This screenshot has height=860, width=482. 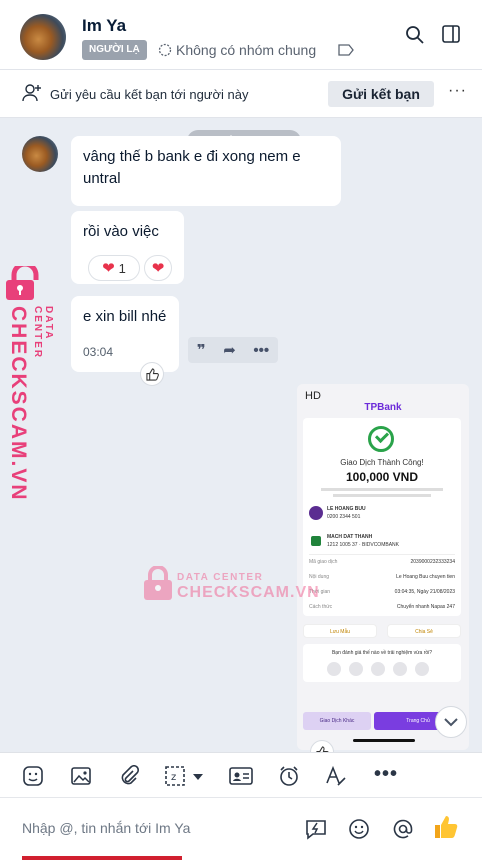 What do you see at coordinates (102, 858) in the screenshot?
I see `active-indicator` at bounding box center [102, 858].